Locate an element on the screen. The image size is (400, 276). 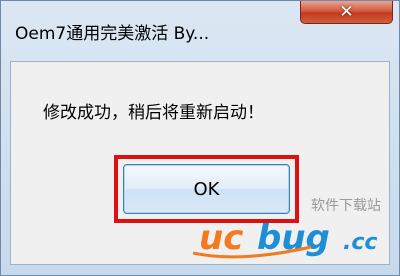
message-text: 修改成功，稍后将重新启动！ is located at coordinates (153, 113).